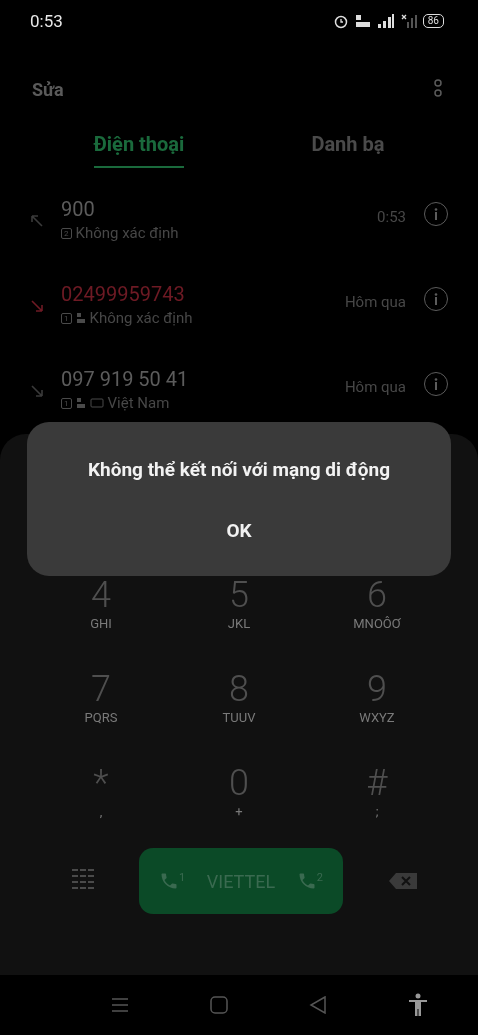 This screenshot has height=1035, width=478. Describe the element at coordinates (239, 469) in the screenshot. I see `dialog-message: Không thể kết nối với mạng di động` at that location.